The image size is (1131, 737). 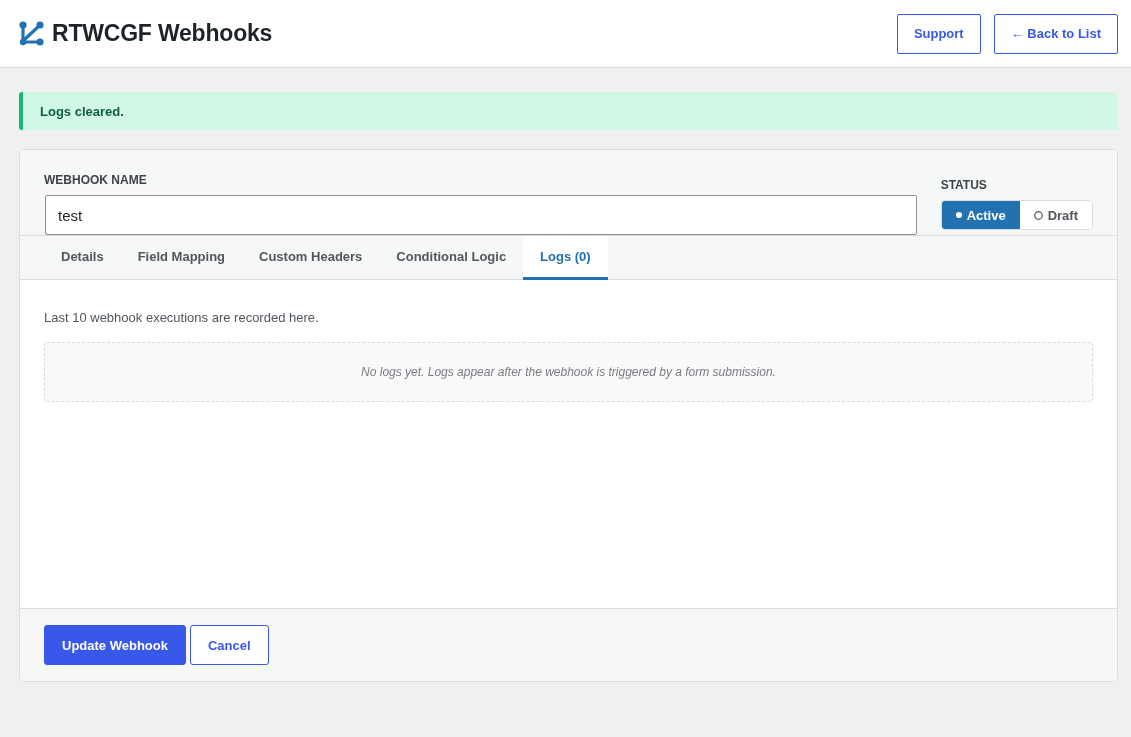 I want to click on tab: Details, so click(x=82, y=258).